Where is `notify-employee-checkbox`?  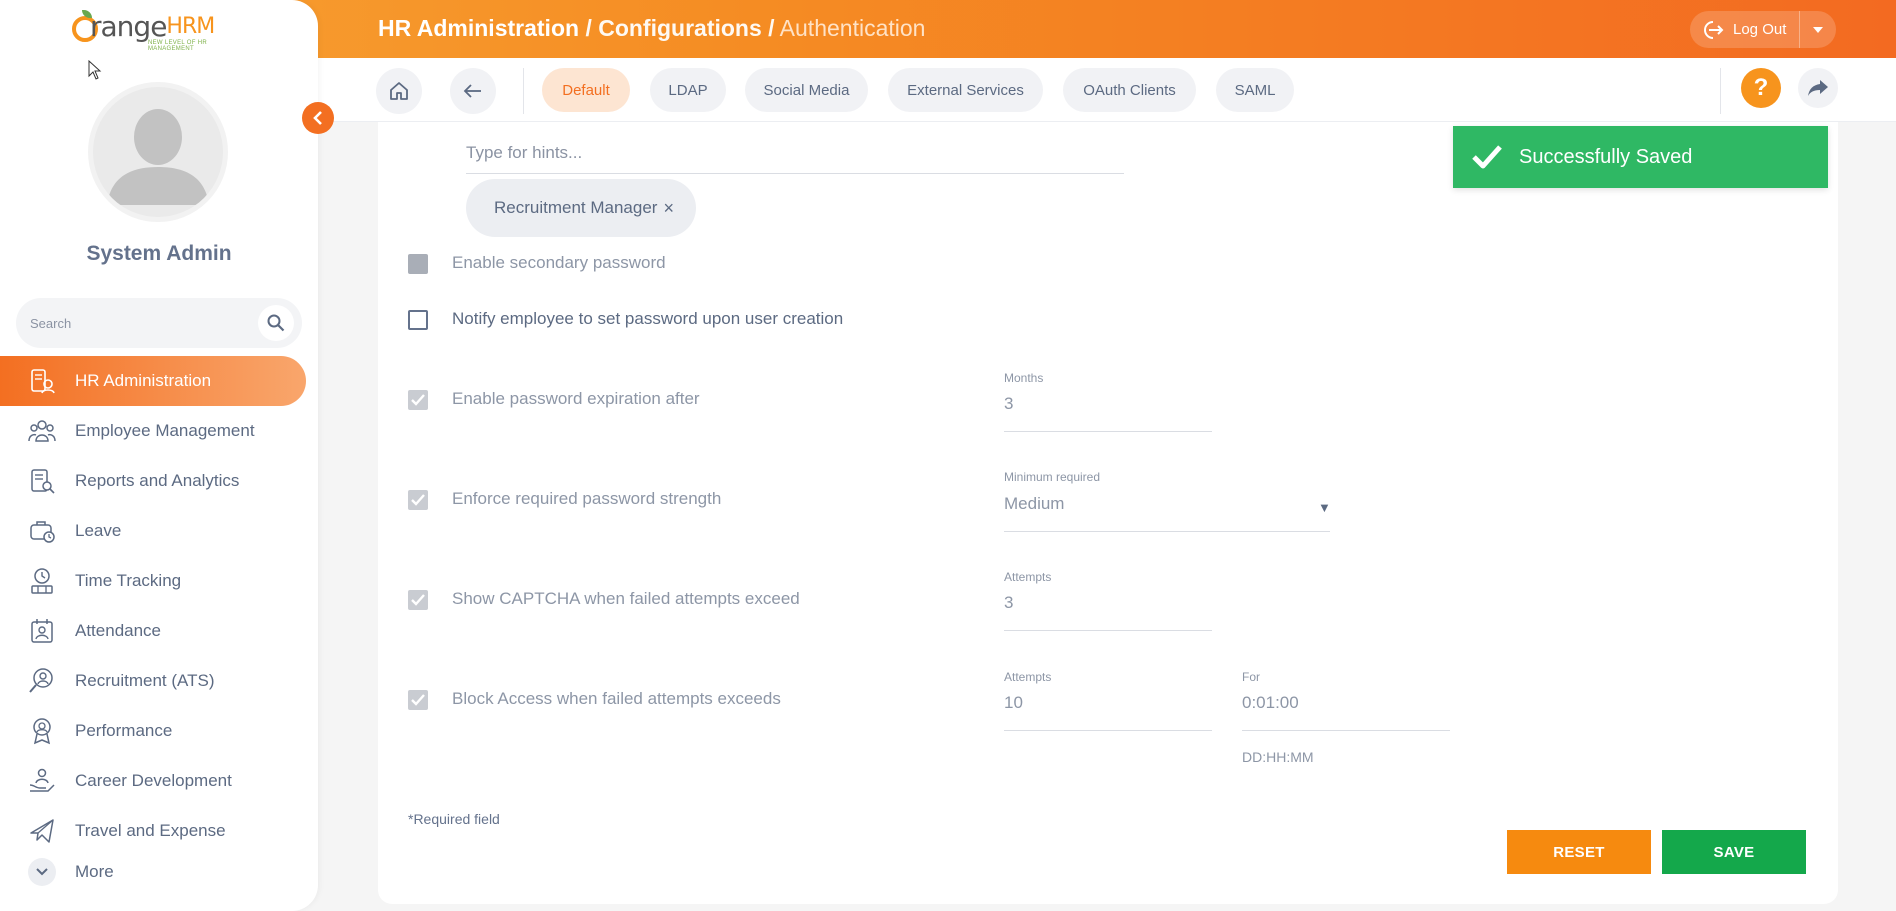
notify-employee-checkbox is located at coordinates (418, 320).